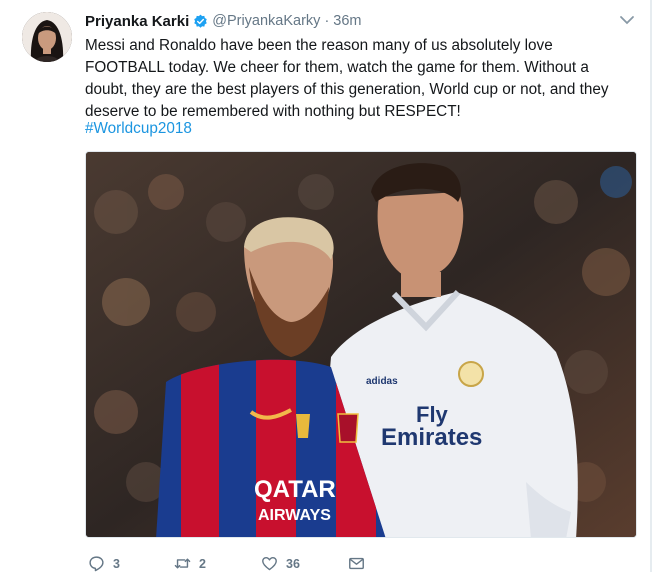 This screenshot has height=575, width=653. I want to click on tweet-timestamp: 36m, so click(347, 21).